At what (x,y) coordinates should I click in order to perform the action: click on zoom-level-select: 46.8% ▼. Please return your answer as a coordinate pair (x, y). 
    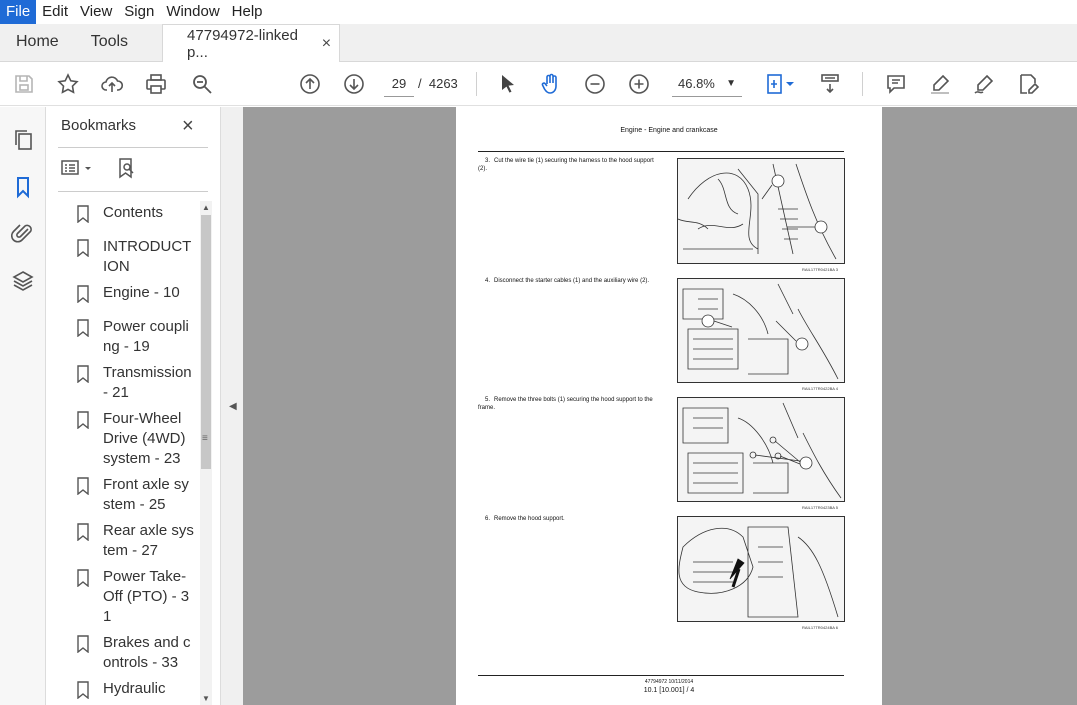
    Looking at the image, I should click on (707, 84).